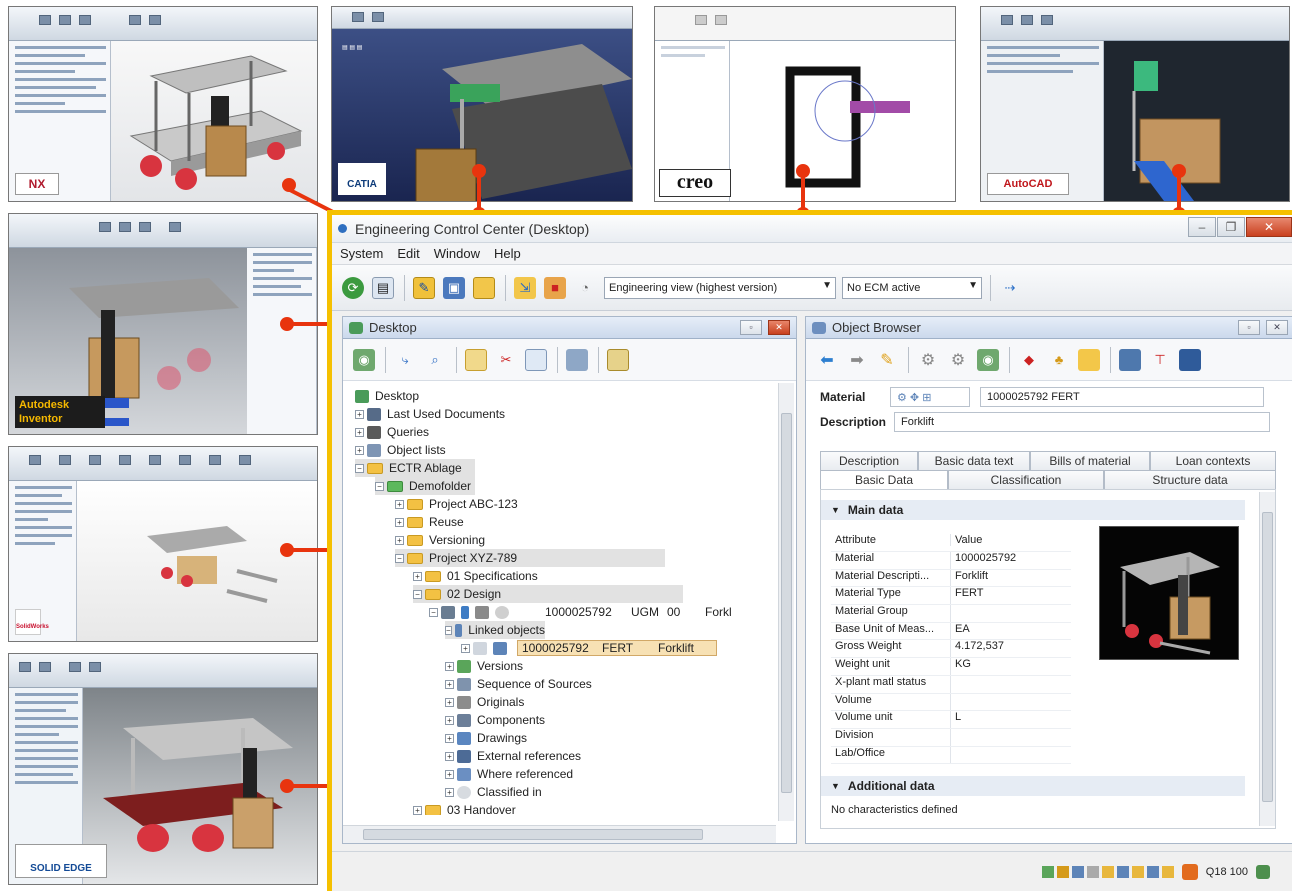  I want to click on tree-item: Desktop, so click(387, 396).